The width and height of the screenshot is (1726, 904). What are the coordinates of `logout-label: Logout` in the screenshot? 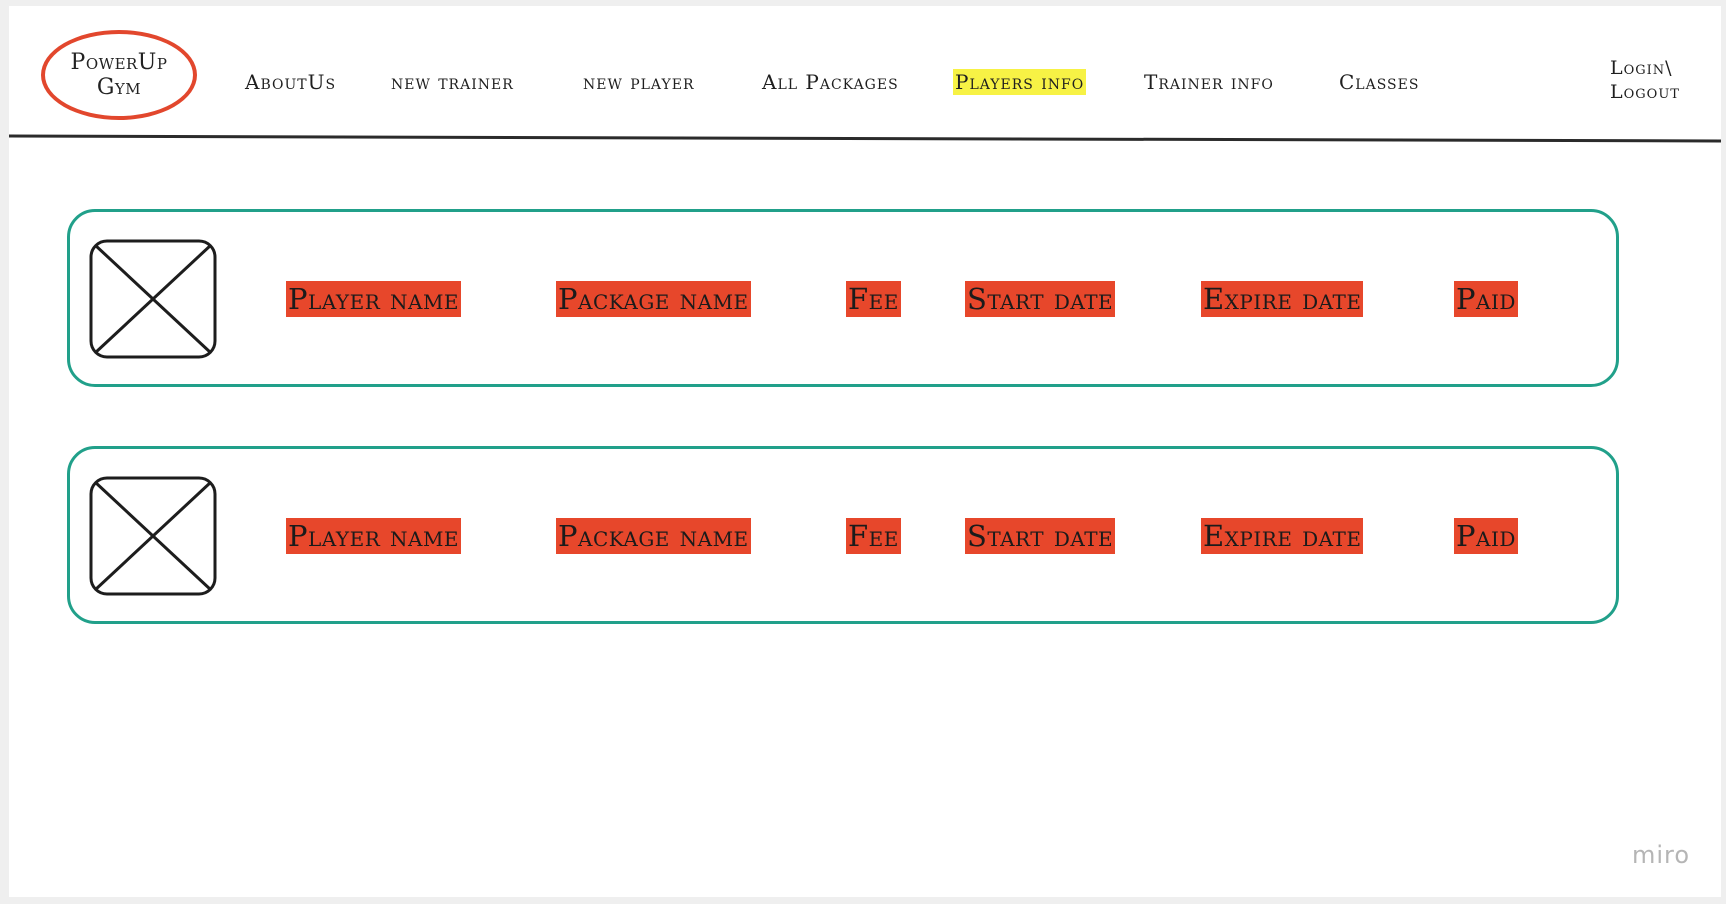 It's located at (1645, 92).